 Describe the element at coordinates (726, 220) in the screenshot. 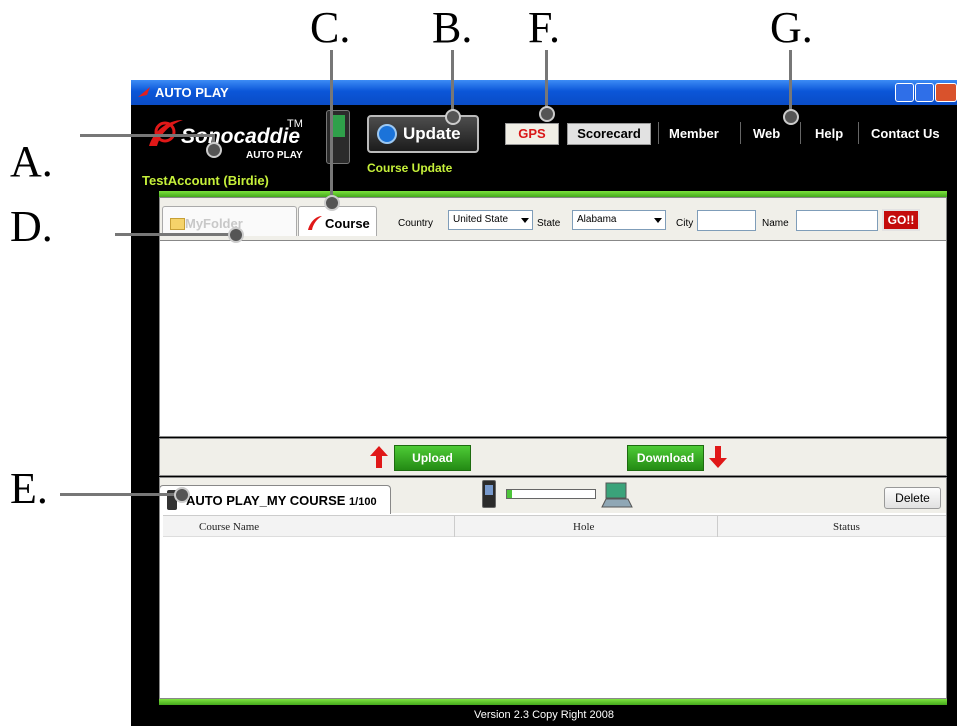

I see `city-input` at that location.